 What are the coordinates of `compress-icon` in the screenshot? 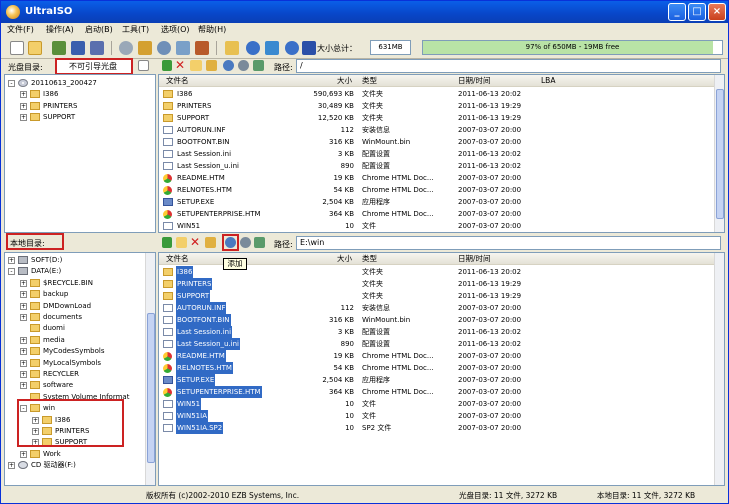 It's located at (145, 48).